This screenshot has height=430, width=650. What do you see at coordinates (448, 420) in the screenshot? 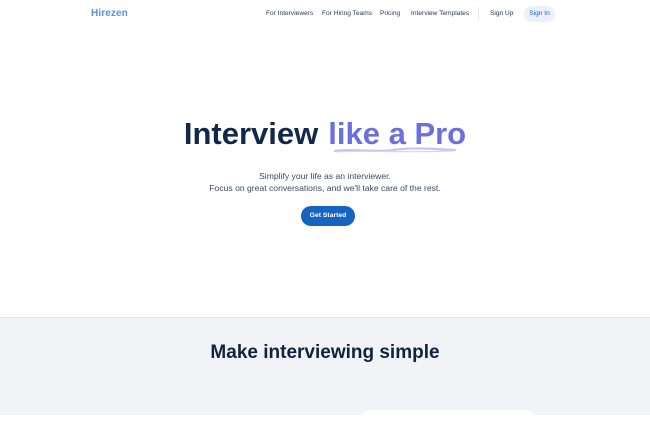
I see `feature-card` at bounding box center [448, 420].